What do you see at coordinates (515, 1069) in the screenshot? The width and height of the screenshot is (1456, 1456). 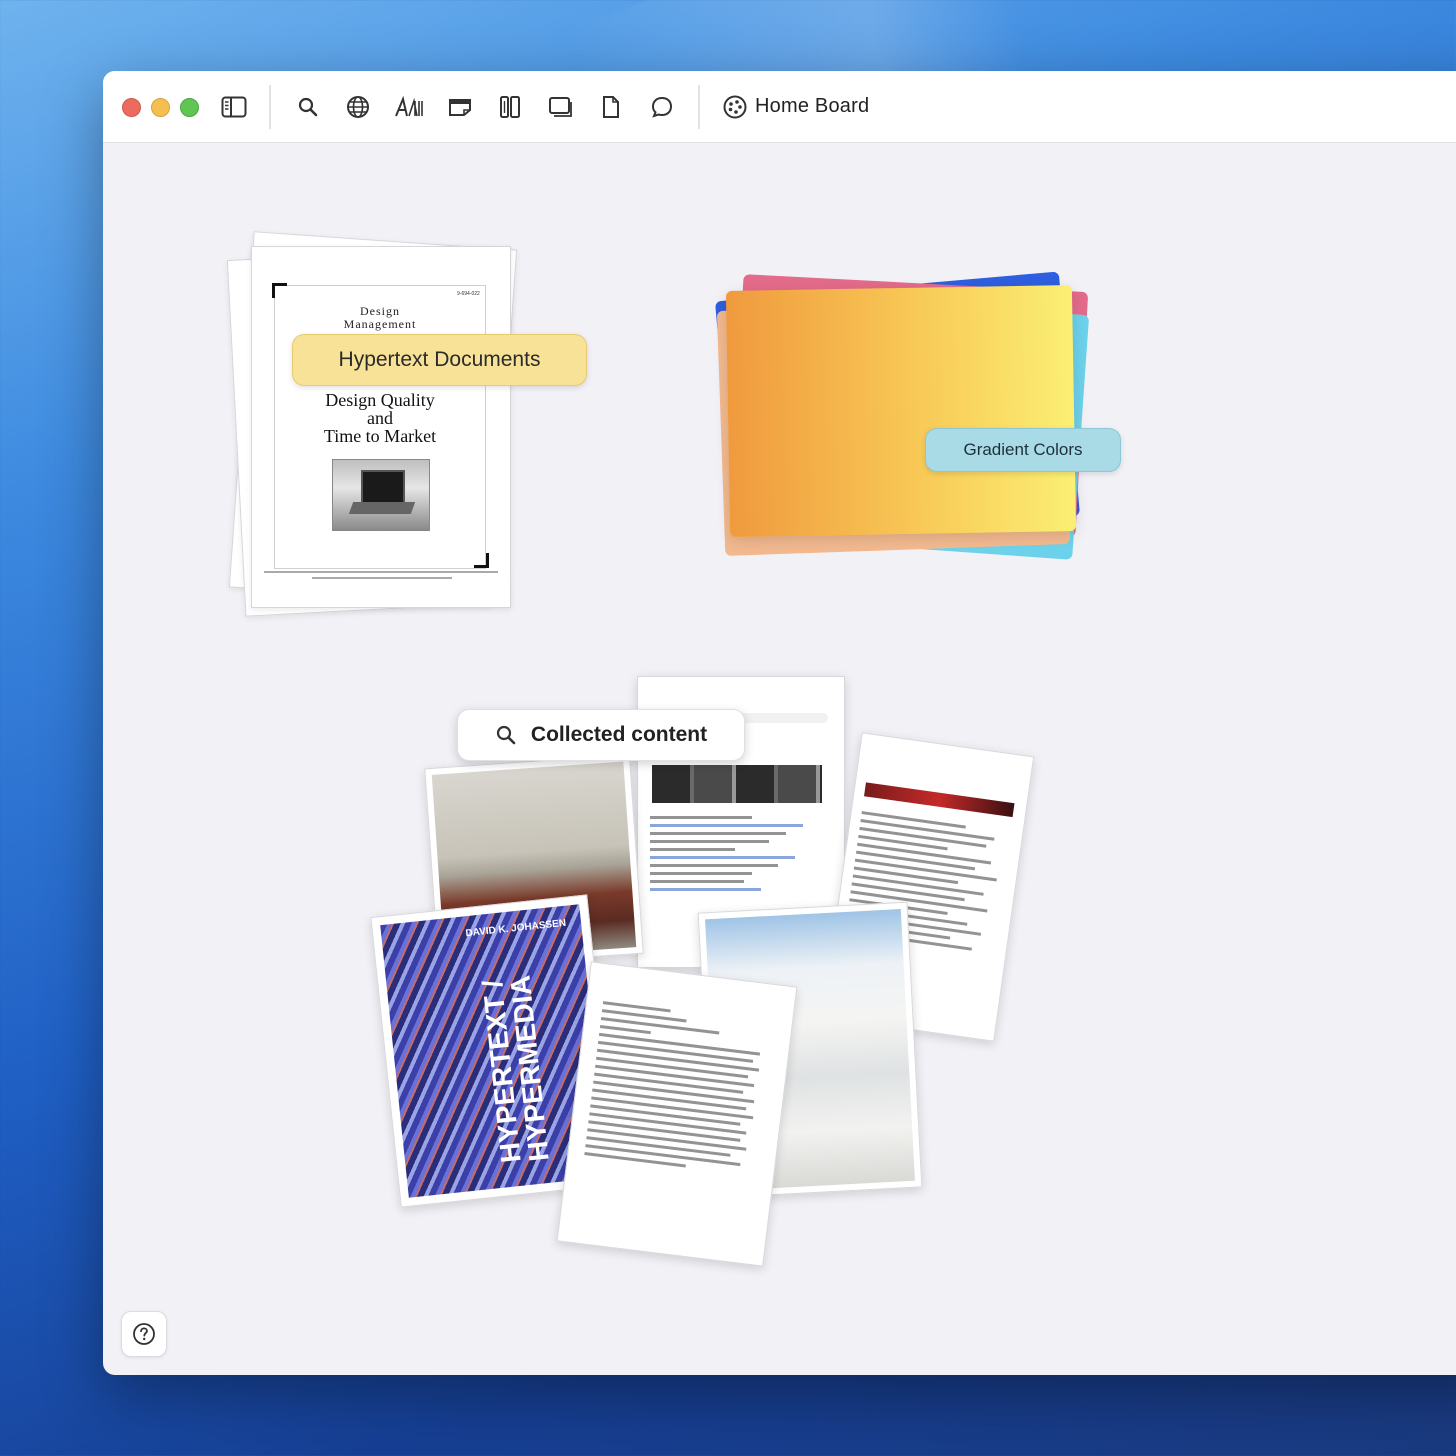 I see `book-title: HYPERTEXT / HYPERMEDIA` at bounding box center [515, 1069].